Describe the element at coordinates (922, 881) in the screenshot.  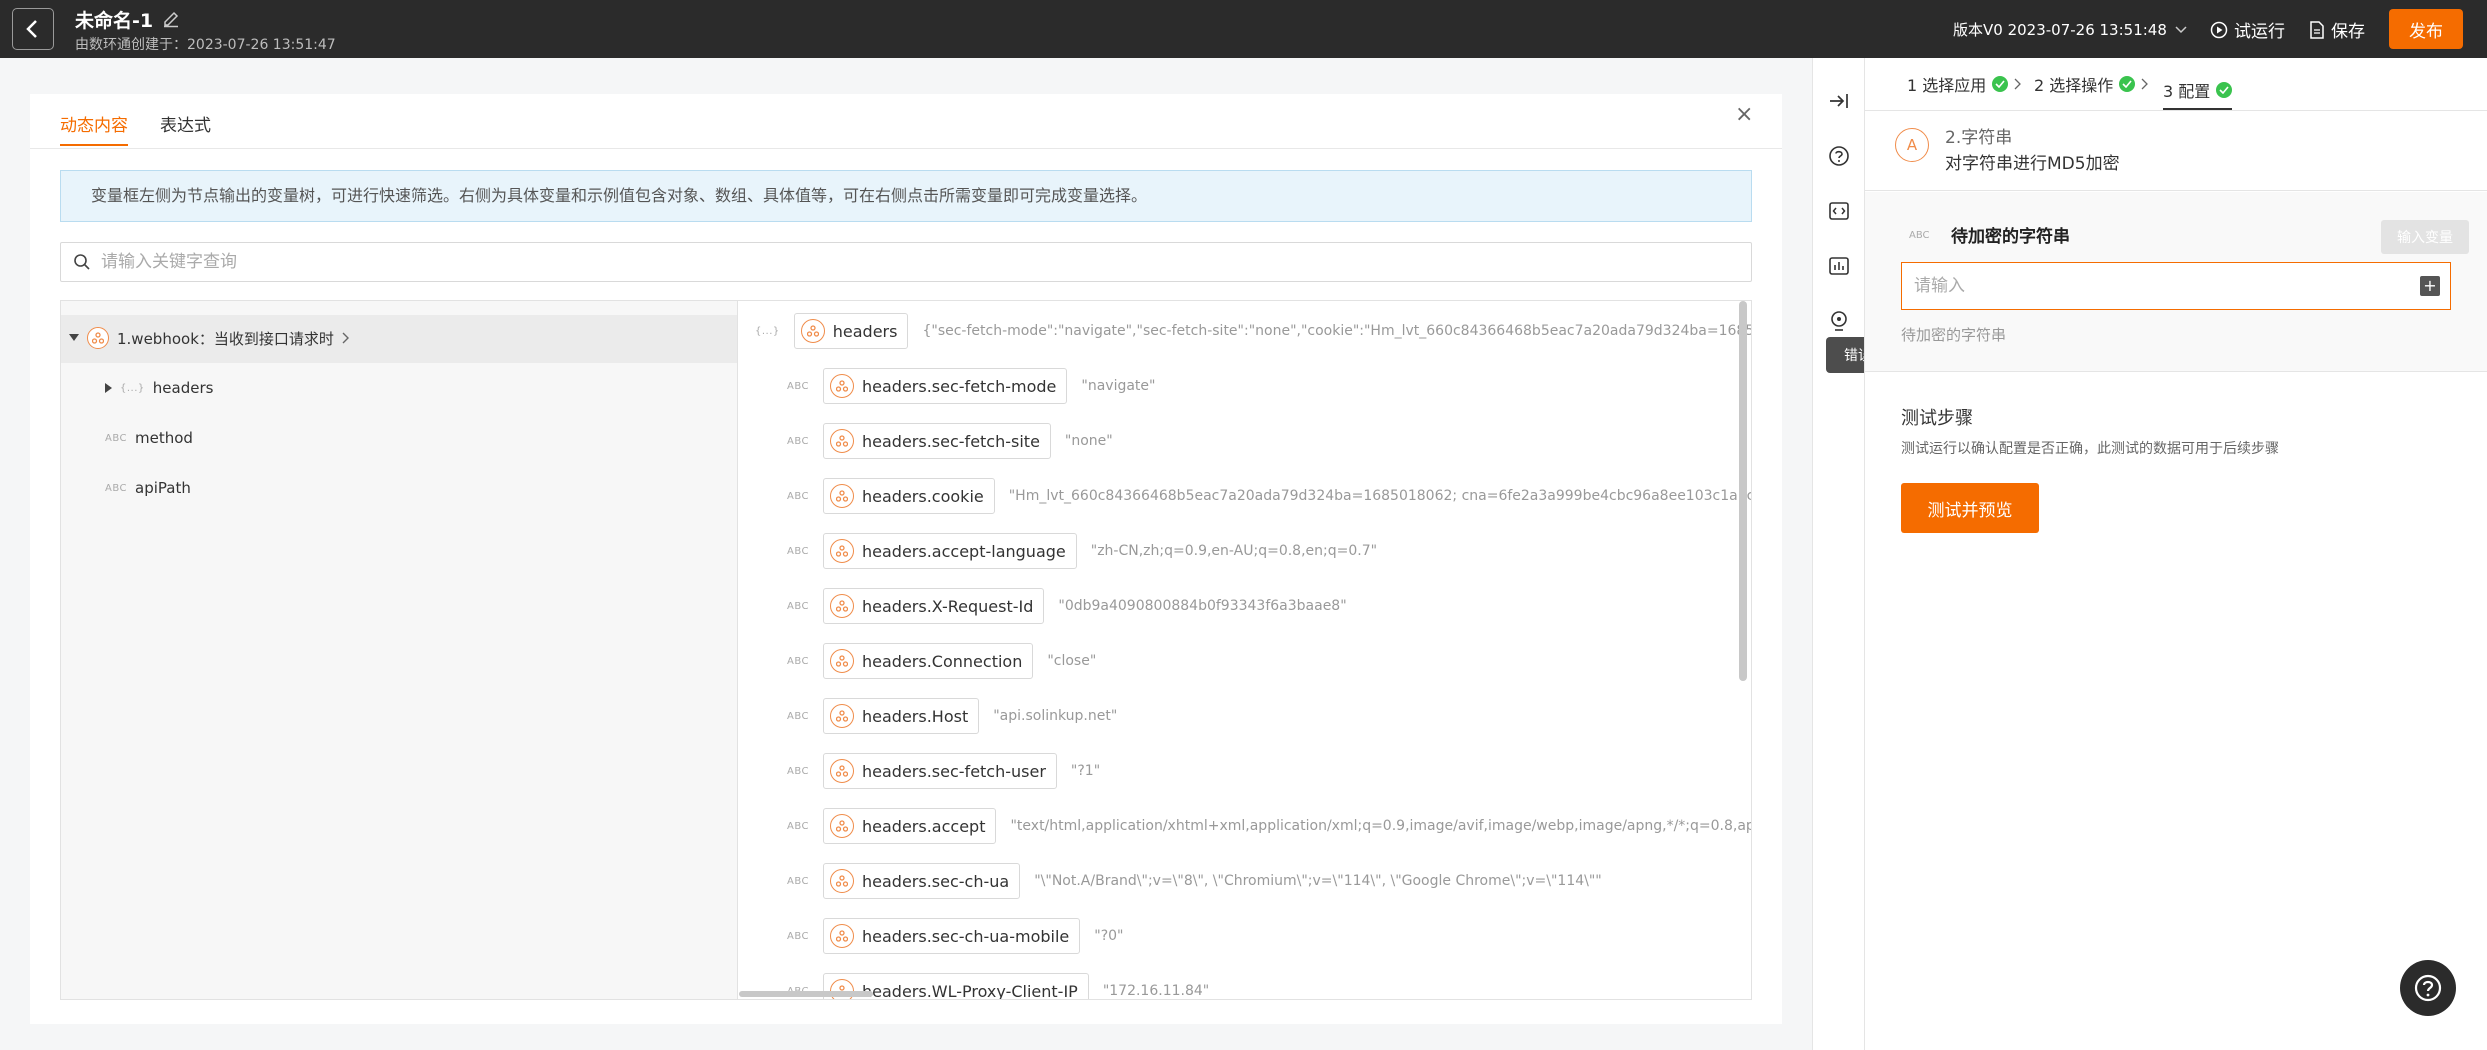
I see `variable-chip: headers.sec-ch-ua` at that location.